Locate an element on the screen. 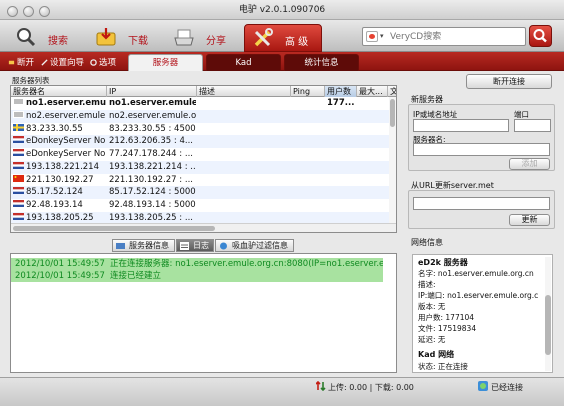 This screenshot has width=564, height=406. table-row: 92.48.193.14 92.48.193.14 : 5000 is located at coordinates (203, 205).